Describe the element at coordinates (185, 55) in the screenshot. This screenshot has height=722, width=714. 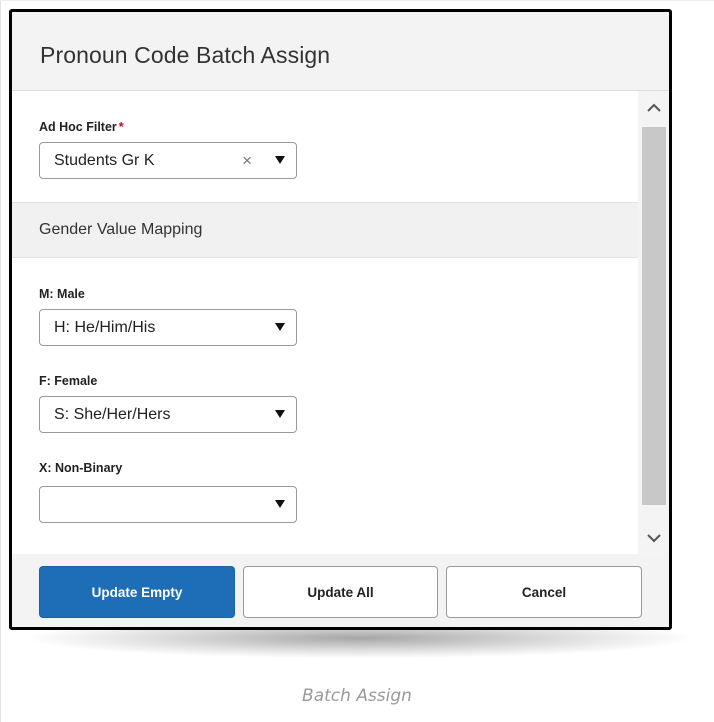
I see `dialog-title: Pronoun Code Batch Assign` at that location.